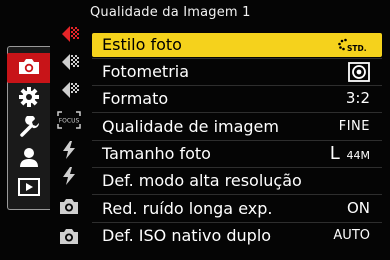  Describe the element at coordinates (135, 98) in the screenshot. I see `menu-item-label: Formato` at that location.